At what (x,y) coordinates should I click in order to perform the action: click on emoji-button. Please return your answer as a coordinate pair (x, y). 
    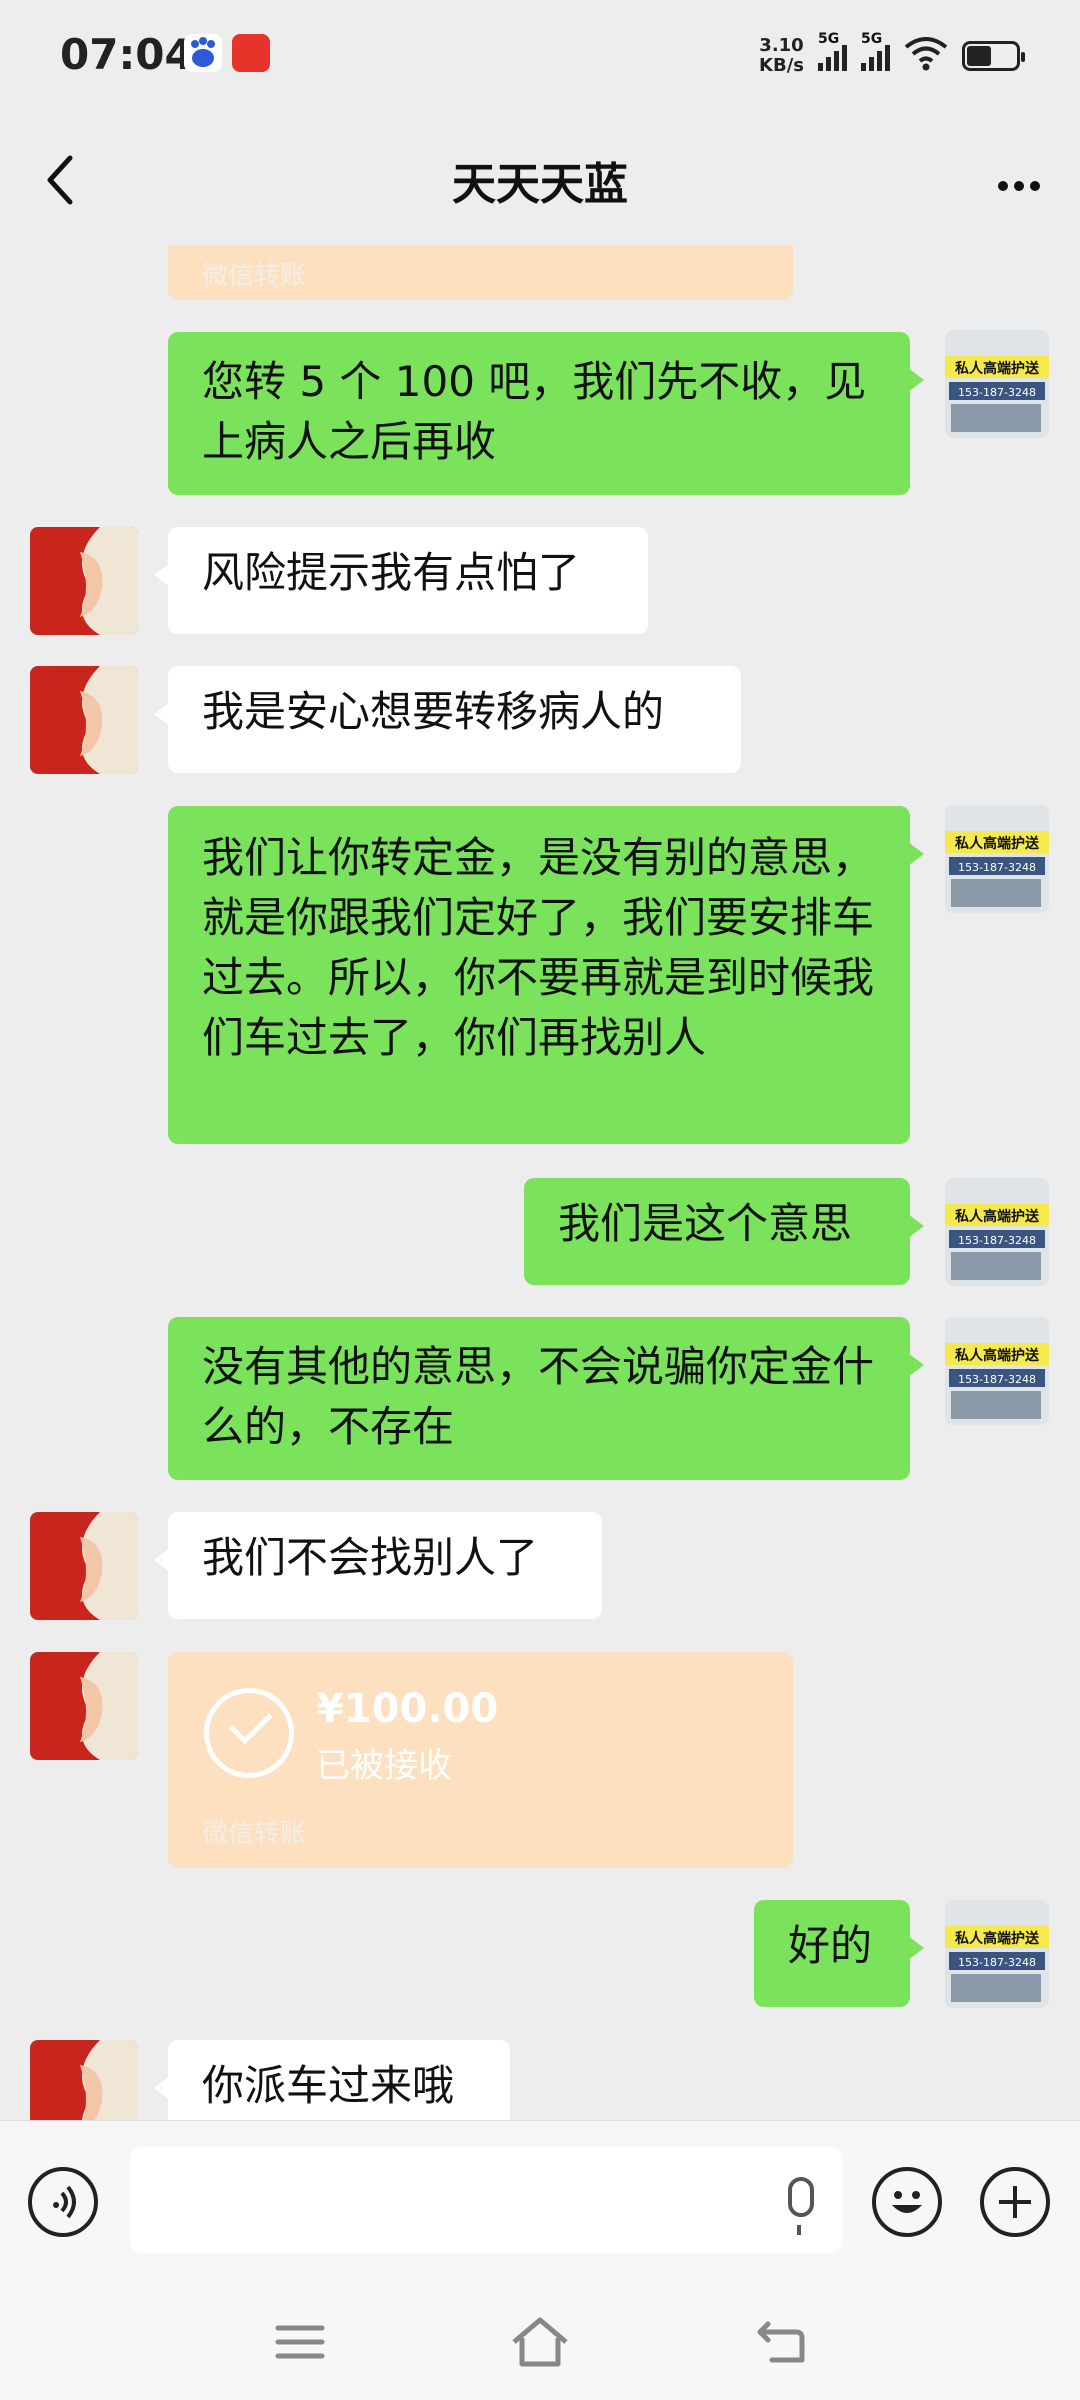
    Looking at the image, I should click on (907, 2202).